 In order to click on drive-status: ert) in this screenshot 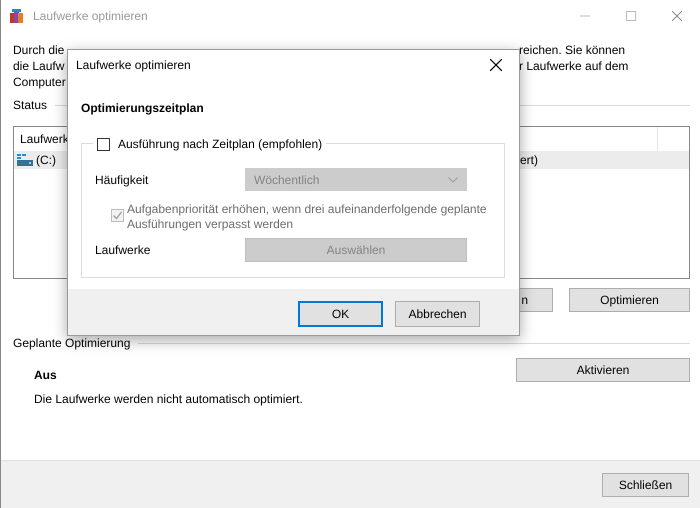, I will do `click(529, 160)`.